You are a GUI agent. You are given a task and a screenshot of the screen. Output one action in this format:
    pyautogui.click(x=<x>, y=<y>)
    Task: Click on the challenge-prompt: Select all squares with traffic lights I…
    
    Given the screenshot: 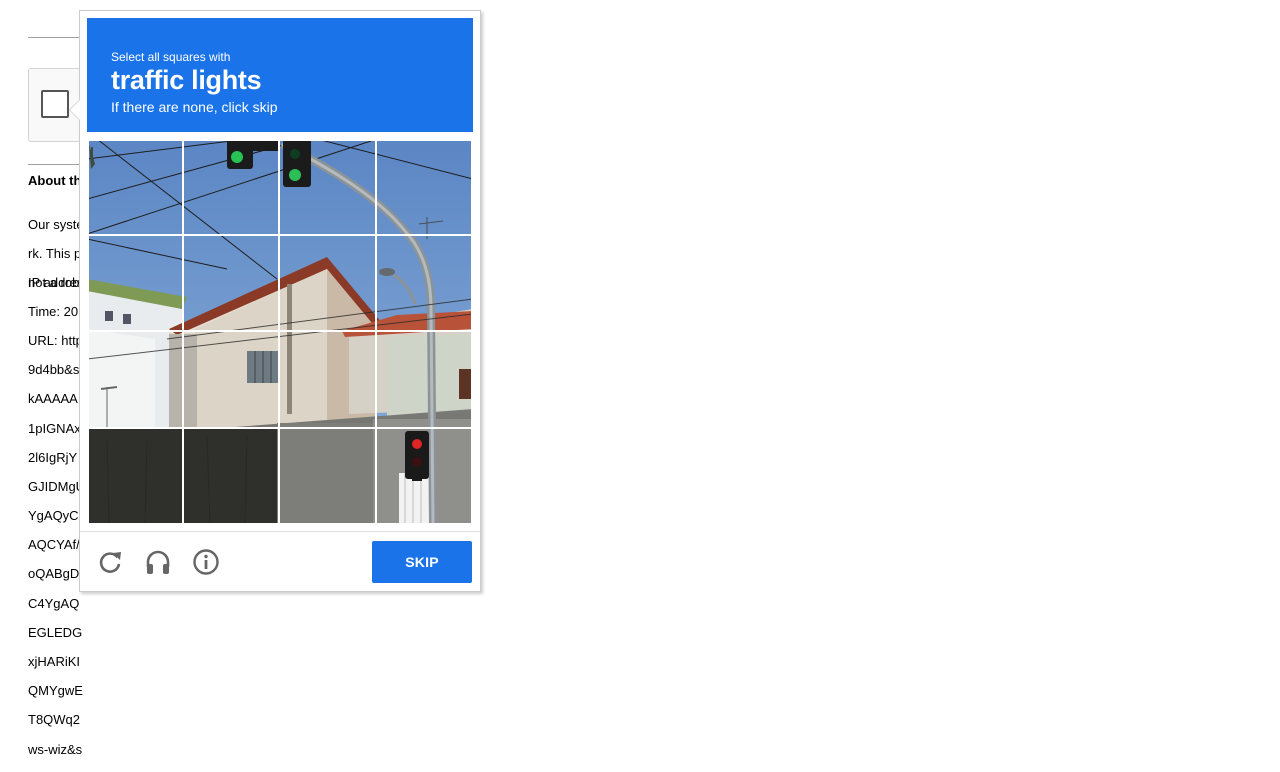 What is the action you would take?
    pyautogui.click(x=280, y=75)
    